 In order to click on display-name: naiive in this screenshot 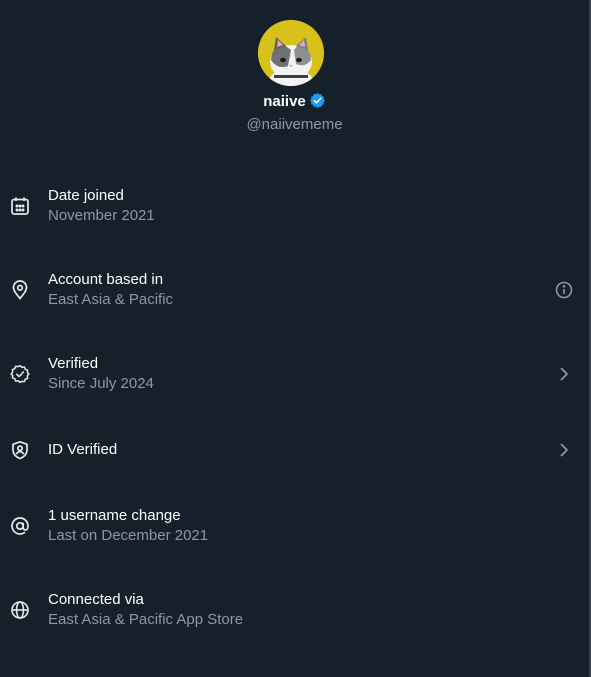, I will do `click(284, 101)`.